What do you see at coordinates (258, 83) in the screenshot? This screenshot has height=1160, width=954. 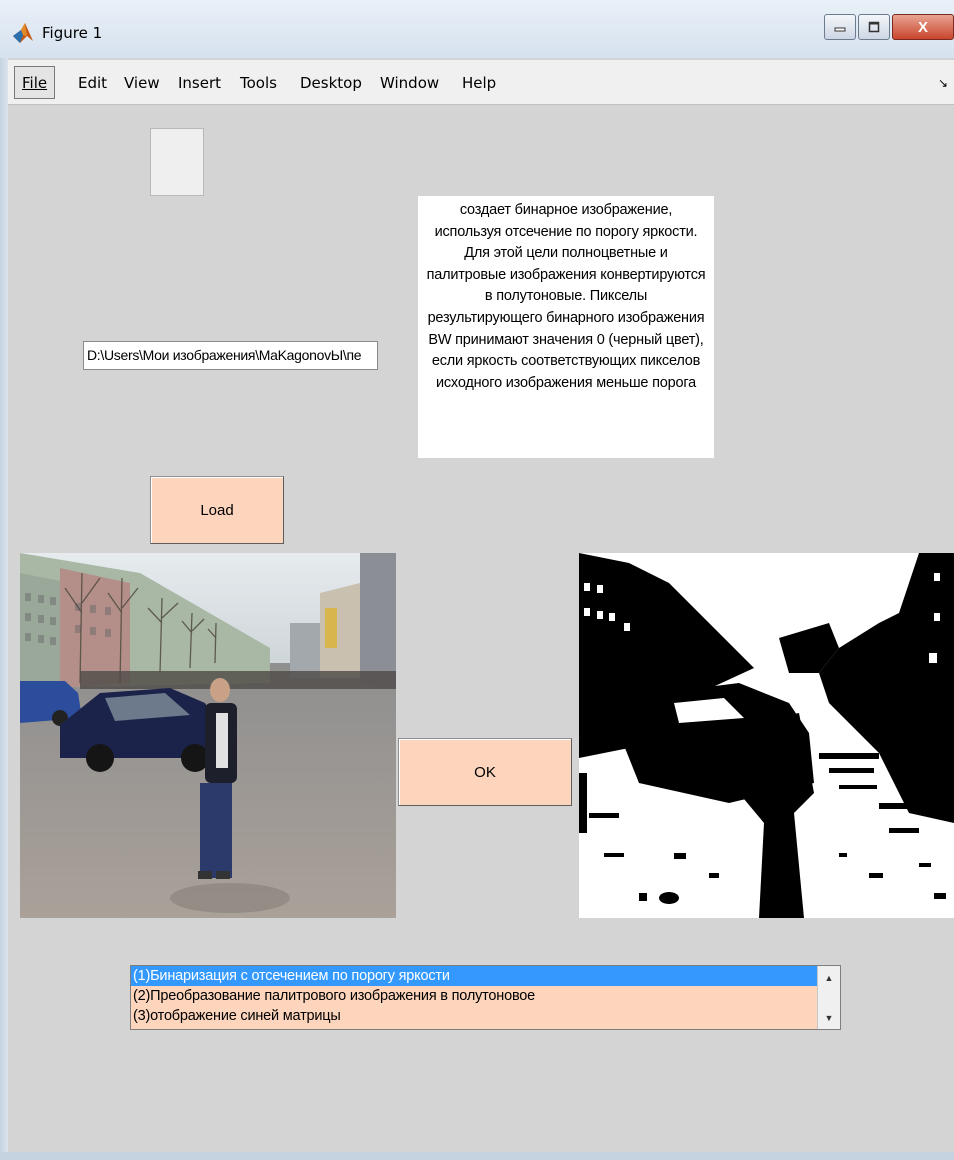 I see `menu-tools: Tools` at bounding box center [258, 83].